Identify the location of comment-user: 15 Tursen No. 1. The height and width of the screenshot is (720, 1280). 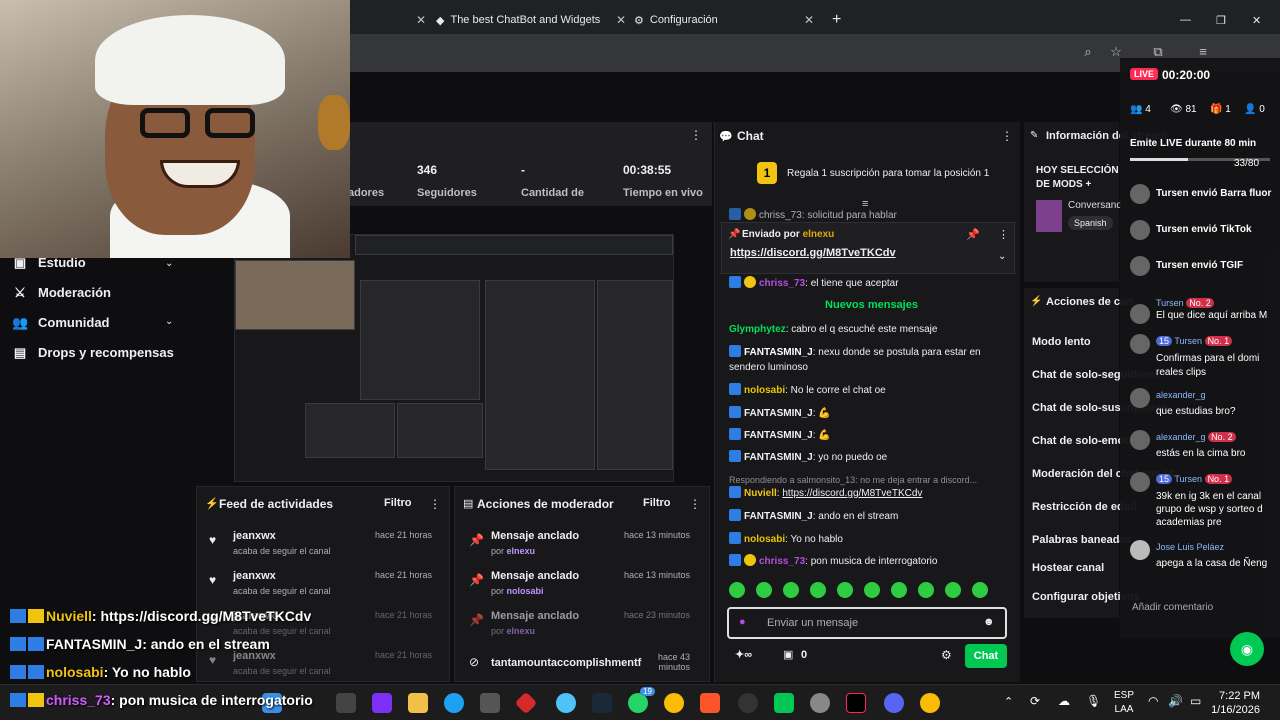
(1194, 341).